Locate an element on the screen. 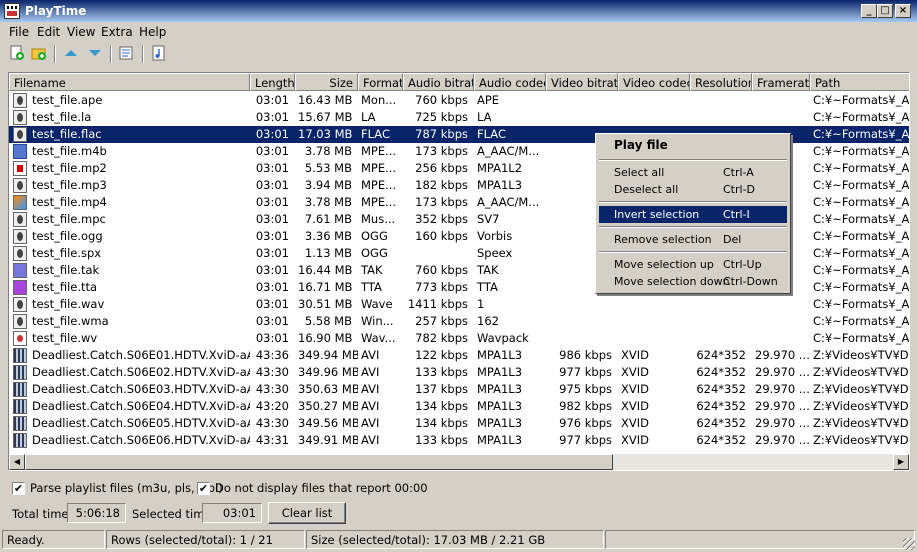  col-filename: Filename is located at coordinates (129, 82).